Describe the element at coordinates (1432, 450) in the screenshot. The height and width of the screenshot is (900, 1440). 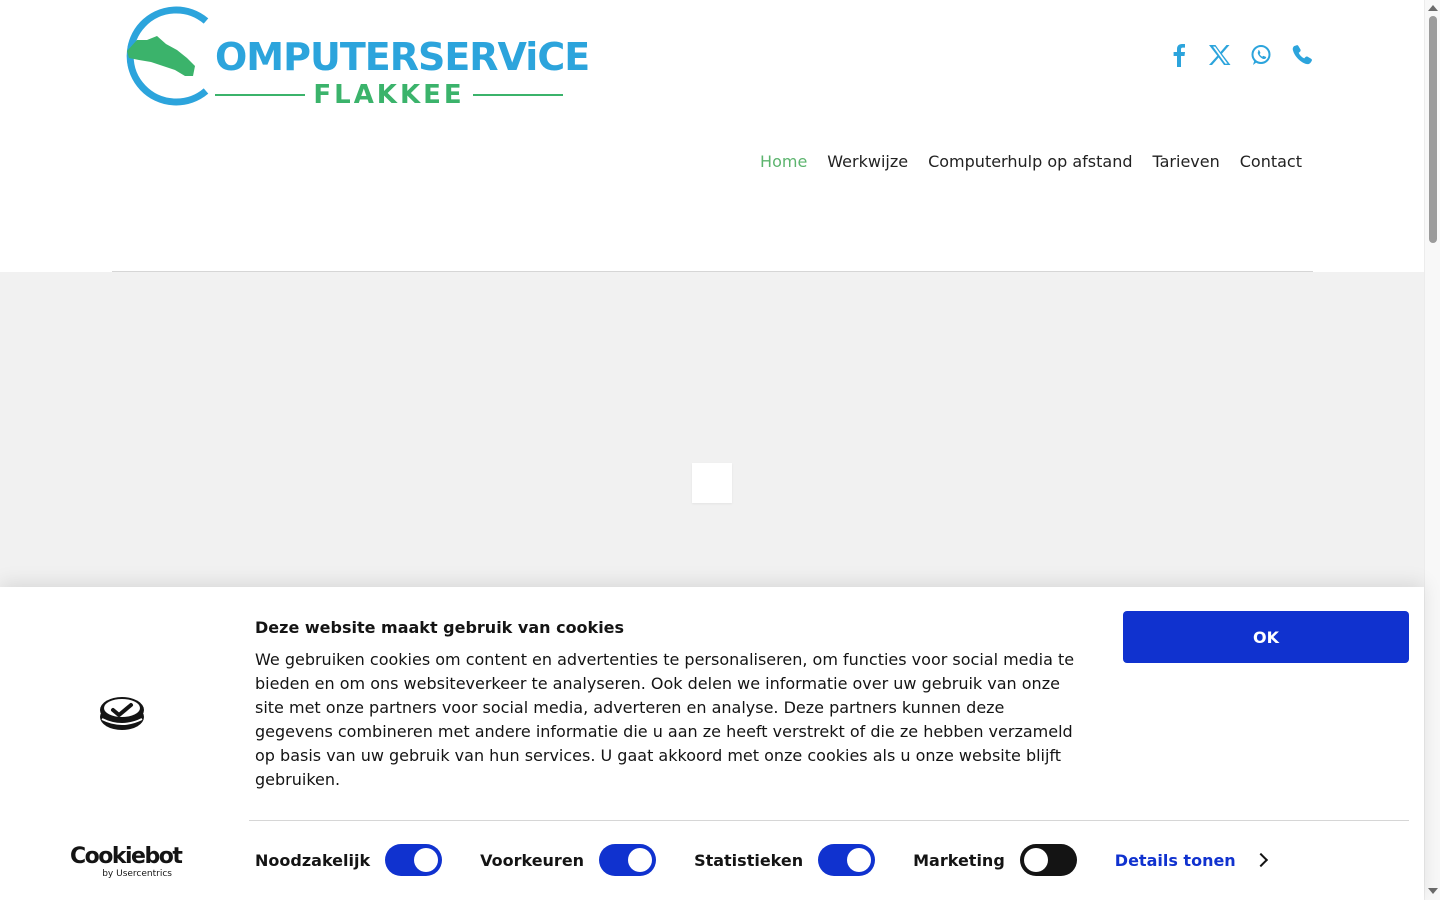
I see `page-scrollbar` at that location.